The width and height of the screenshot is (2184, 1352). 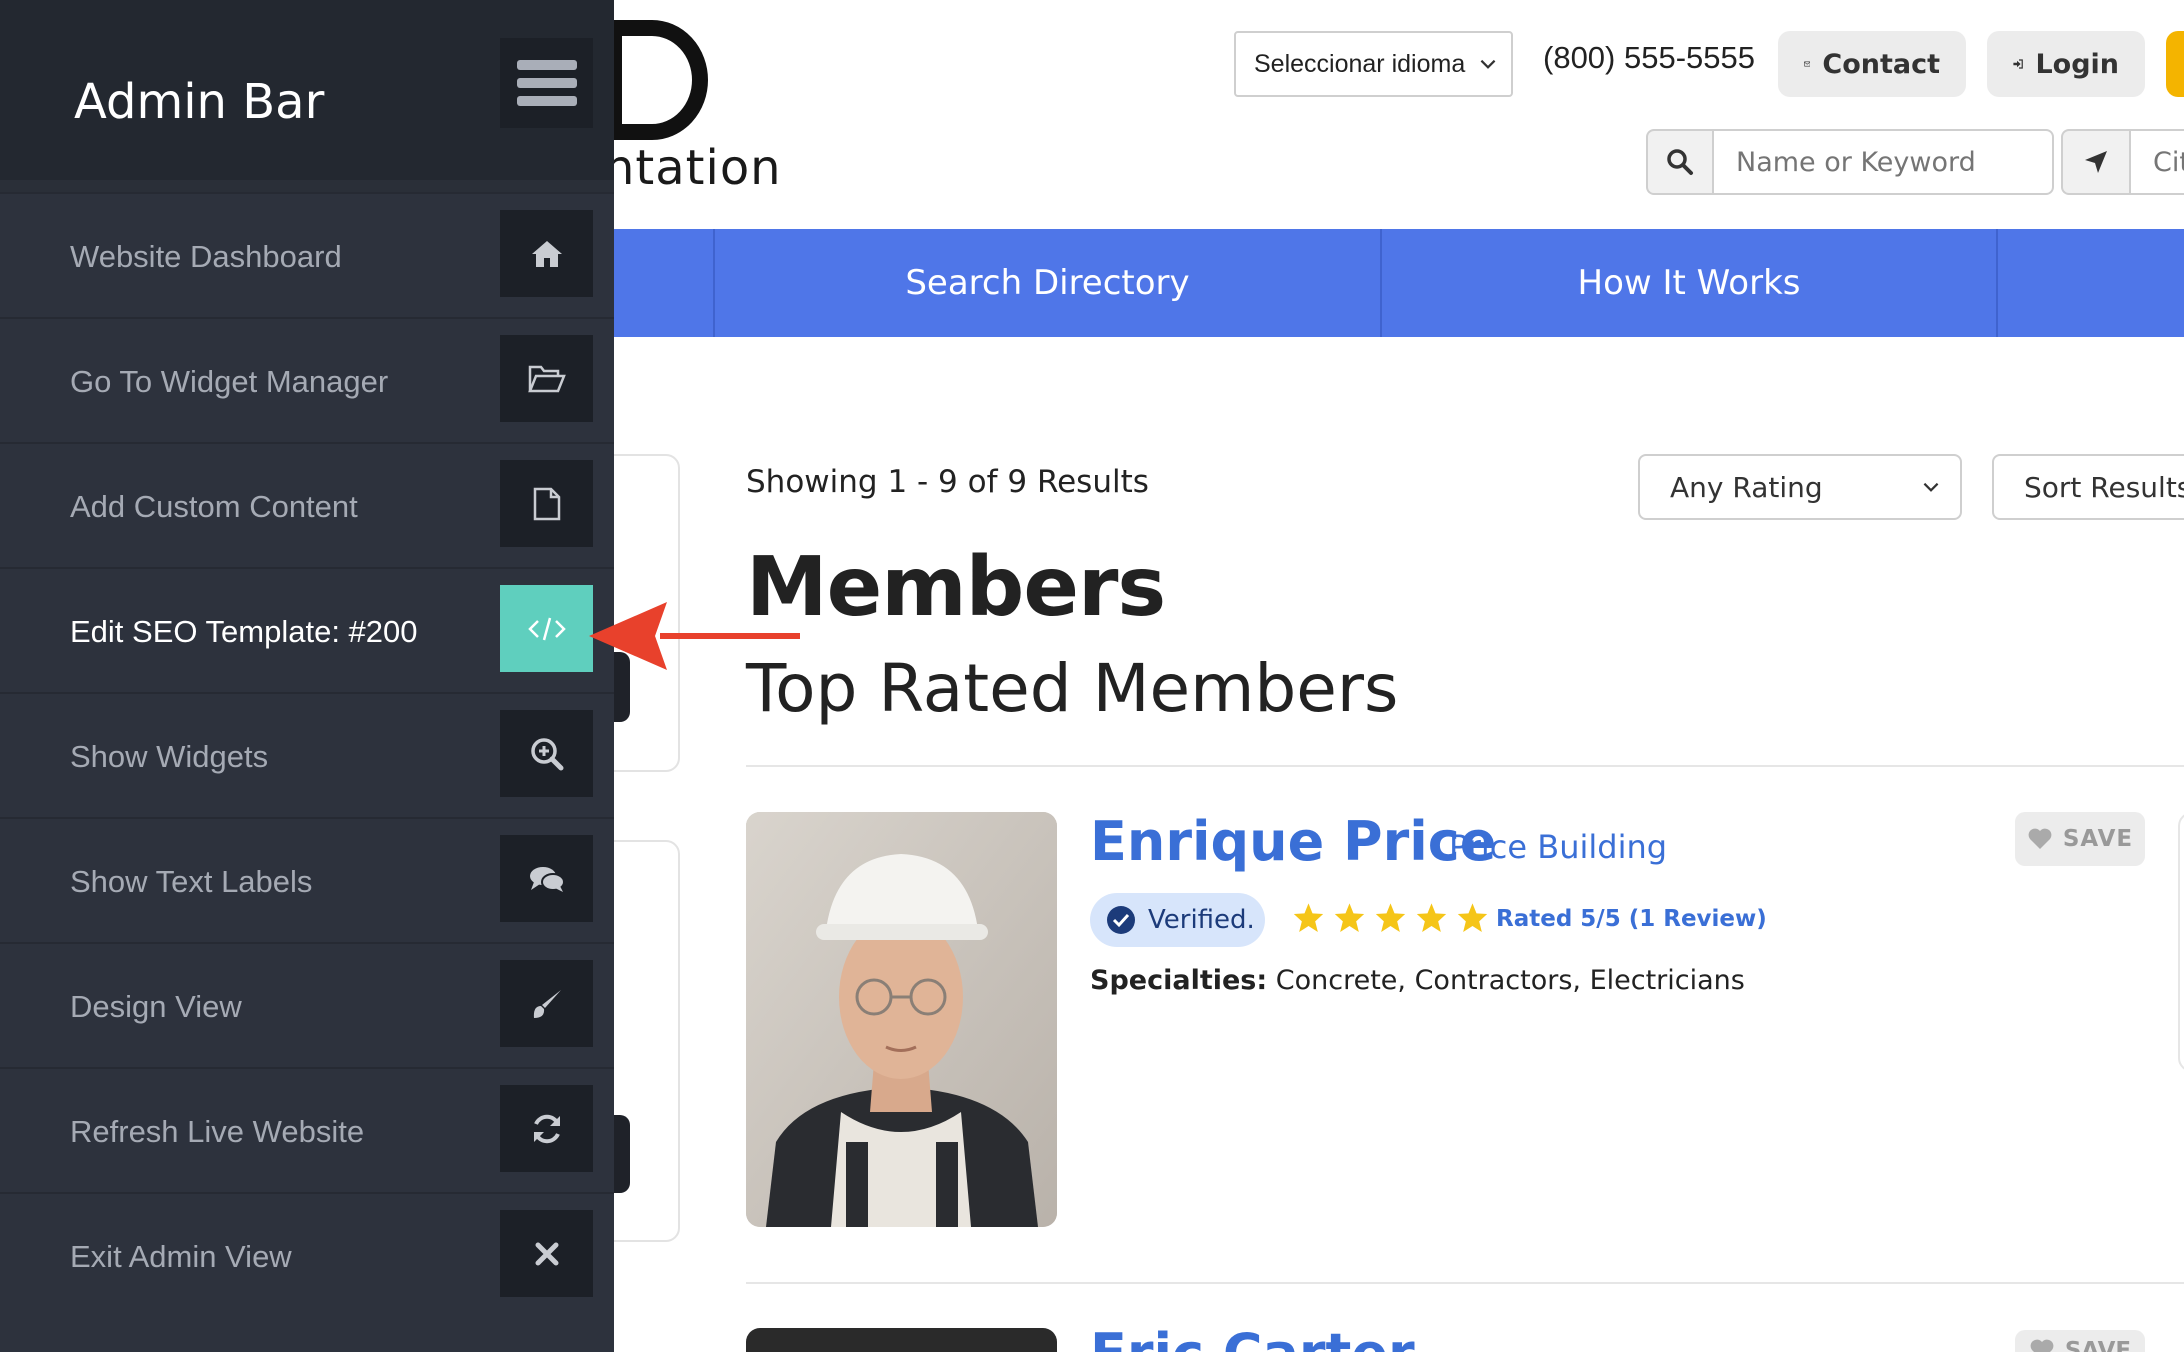 What do you see at coordinates (229, 381) in the screenshot?
I see `admin-item-label: Go To Widget Manager` at bounding box center [229, 381].